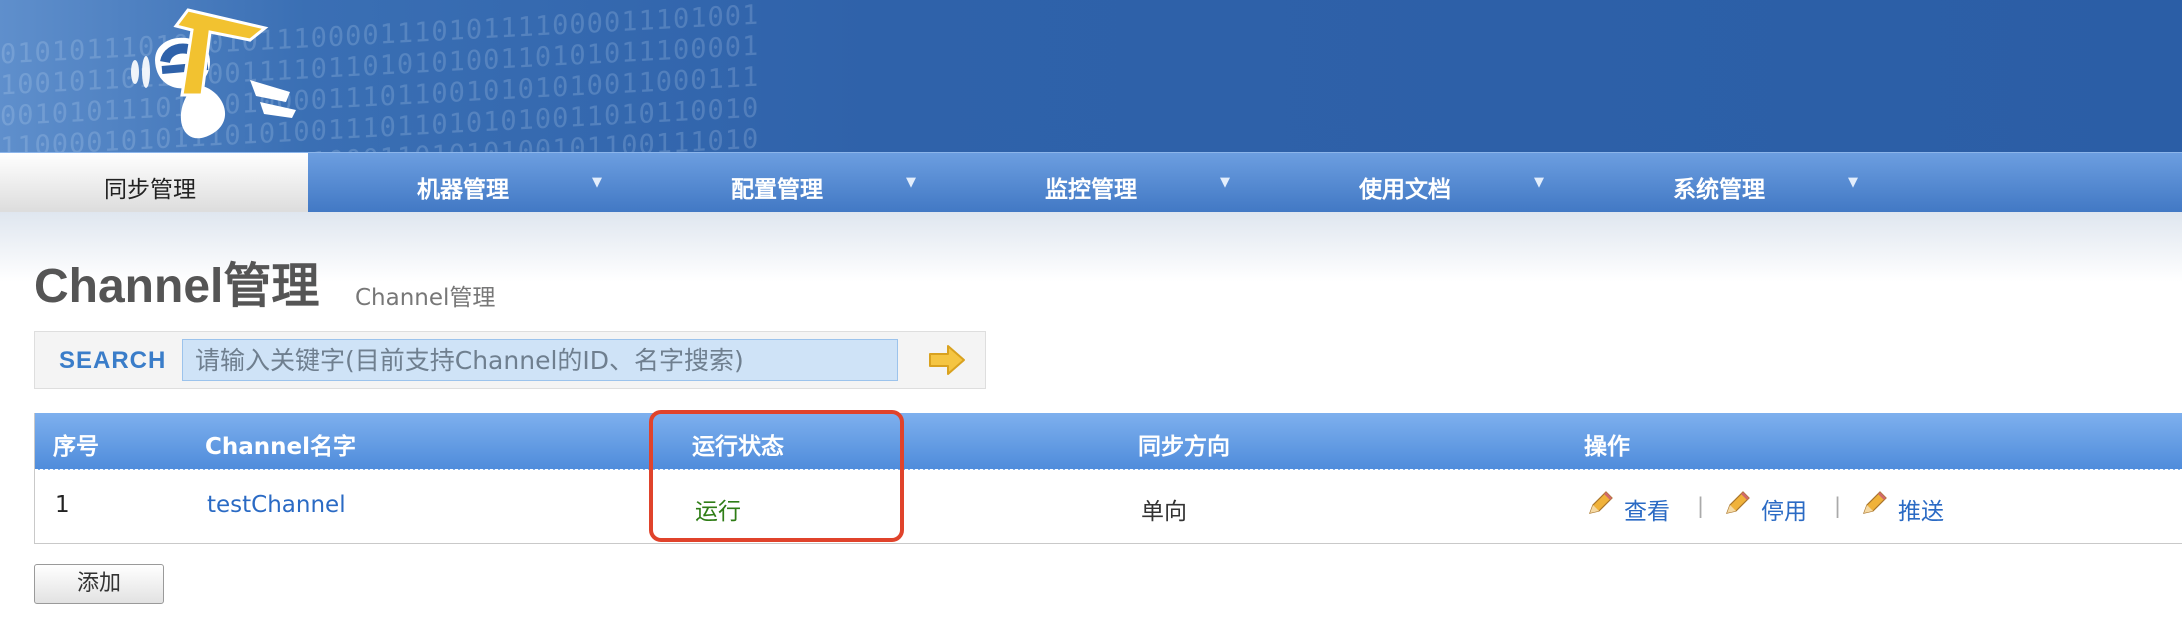  I want to click on table-header: 序号 Channel名字 运行状态 同步方向 操作, so click(1108, 441).